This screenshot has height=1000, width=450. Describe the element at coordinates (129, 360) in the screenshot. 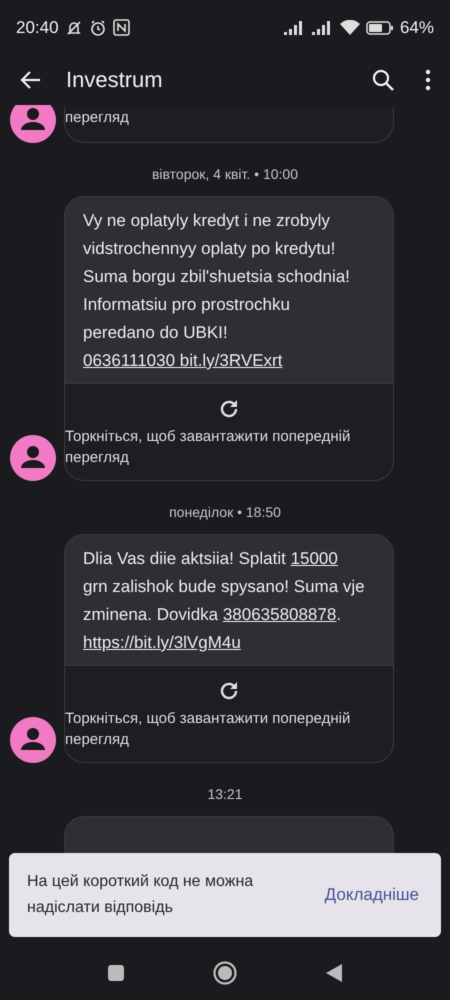

I see `link: 0636111030` at that location.